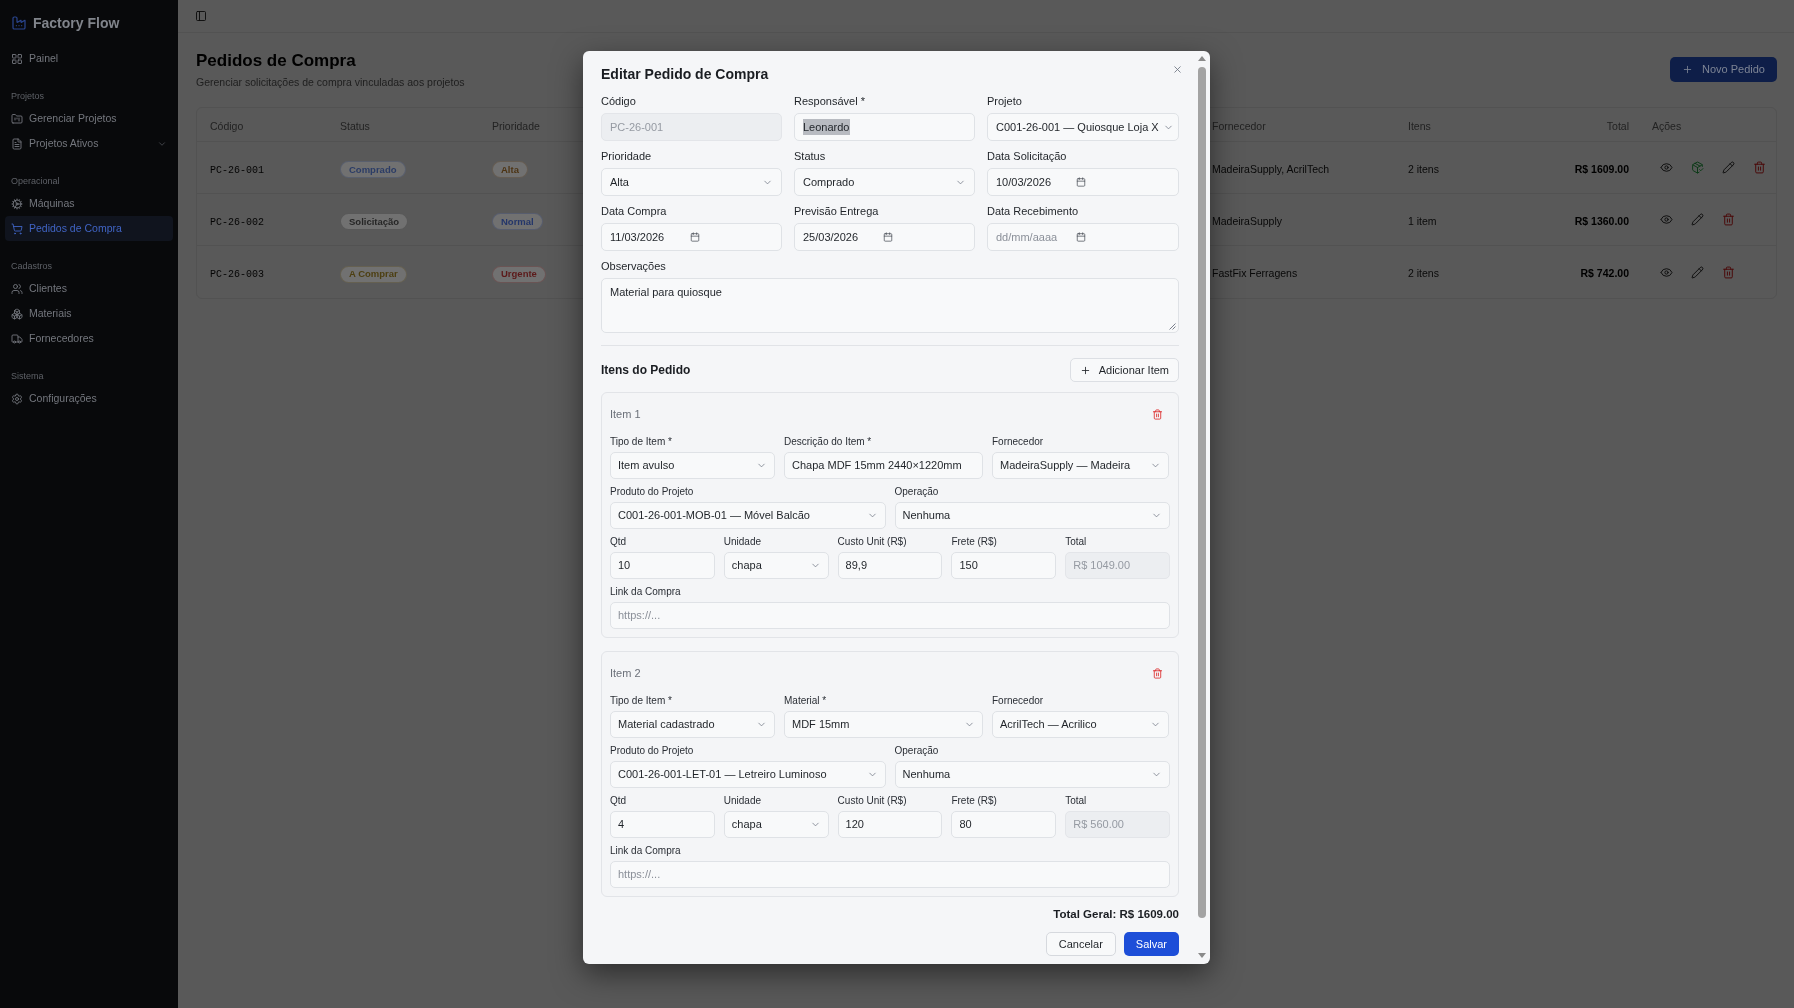 The height and width of the screenshot is (1008, 1794). Describe the element at coordinates (619, 101) in the screenshot. I see `field-label: Código` at that location.